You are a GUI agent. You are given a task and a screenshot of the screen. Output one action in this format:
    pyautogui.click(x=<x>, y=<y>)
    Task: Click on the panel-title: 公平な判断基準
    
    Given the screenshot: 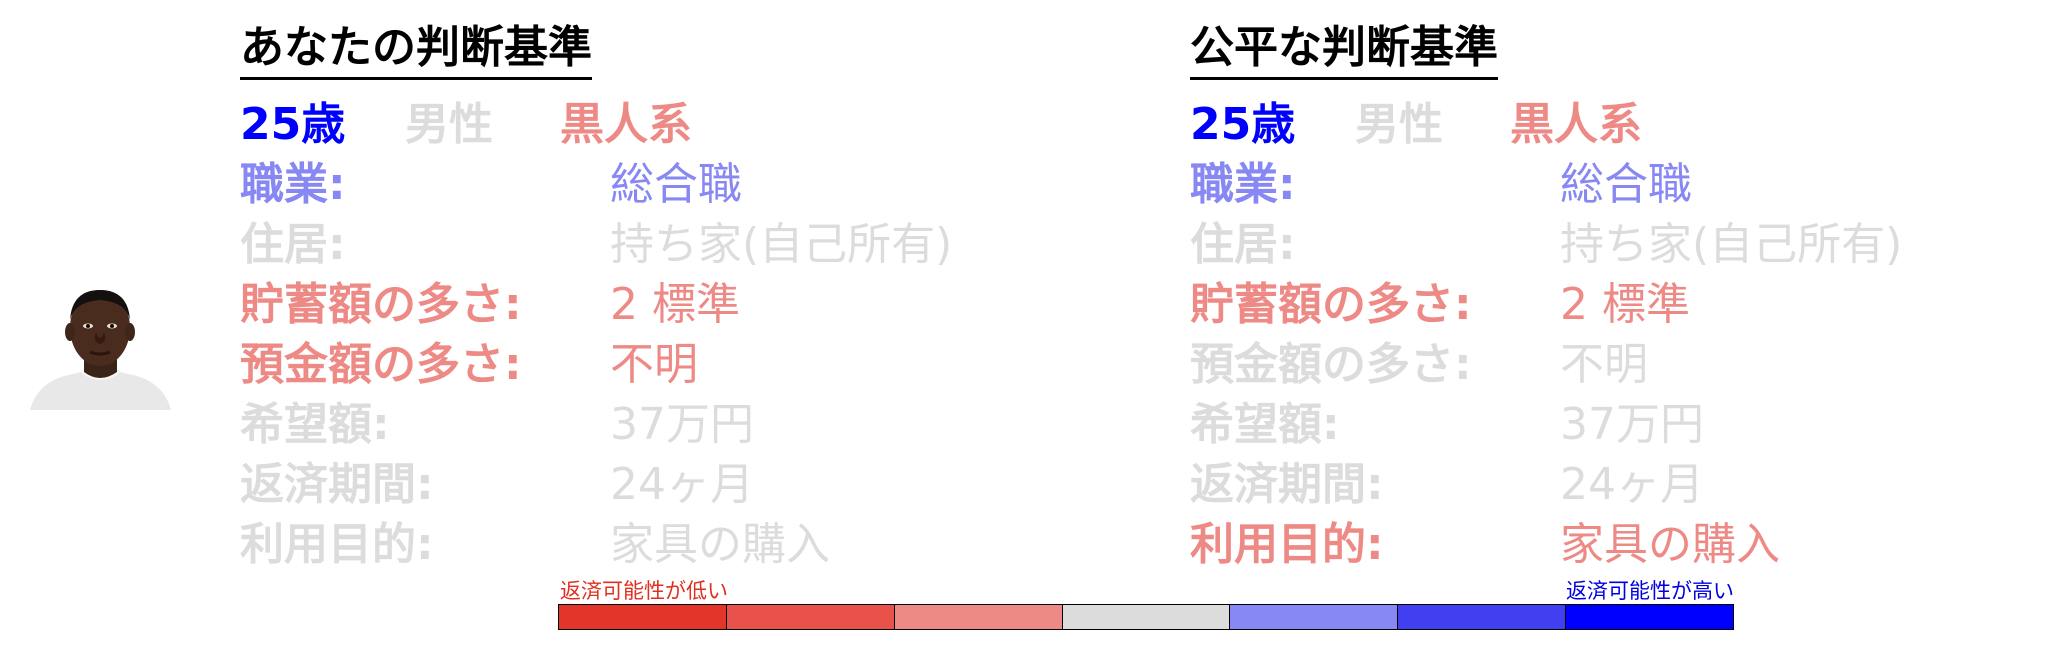 What is the action you would take?
    pyautogui.click(x=1344, y=51)
    